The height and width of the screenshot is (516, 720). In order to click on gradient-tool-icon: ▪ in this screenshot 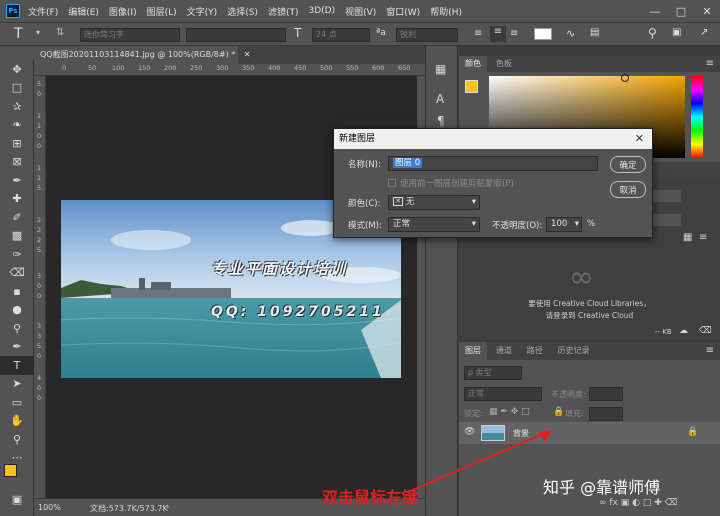, I will do `click(17, 291)`.